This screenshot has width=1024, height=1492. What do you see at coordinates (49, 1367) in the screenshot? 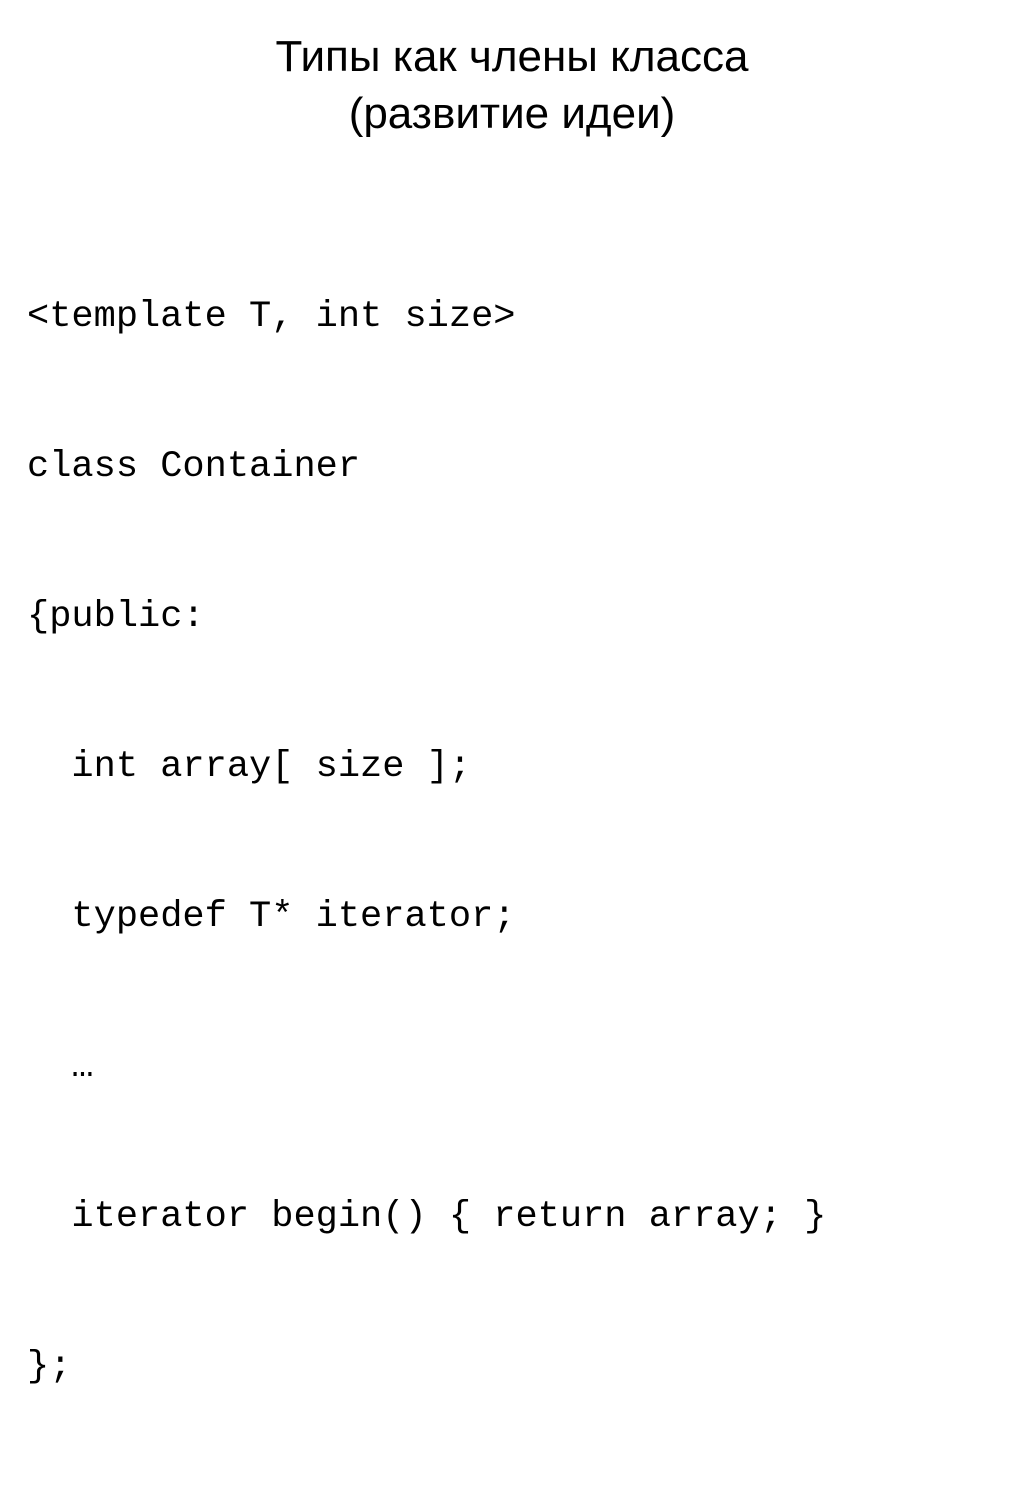
I see `code-line: };` at bounding box center [49, 1367].